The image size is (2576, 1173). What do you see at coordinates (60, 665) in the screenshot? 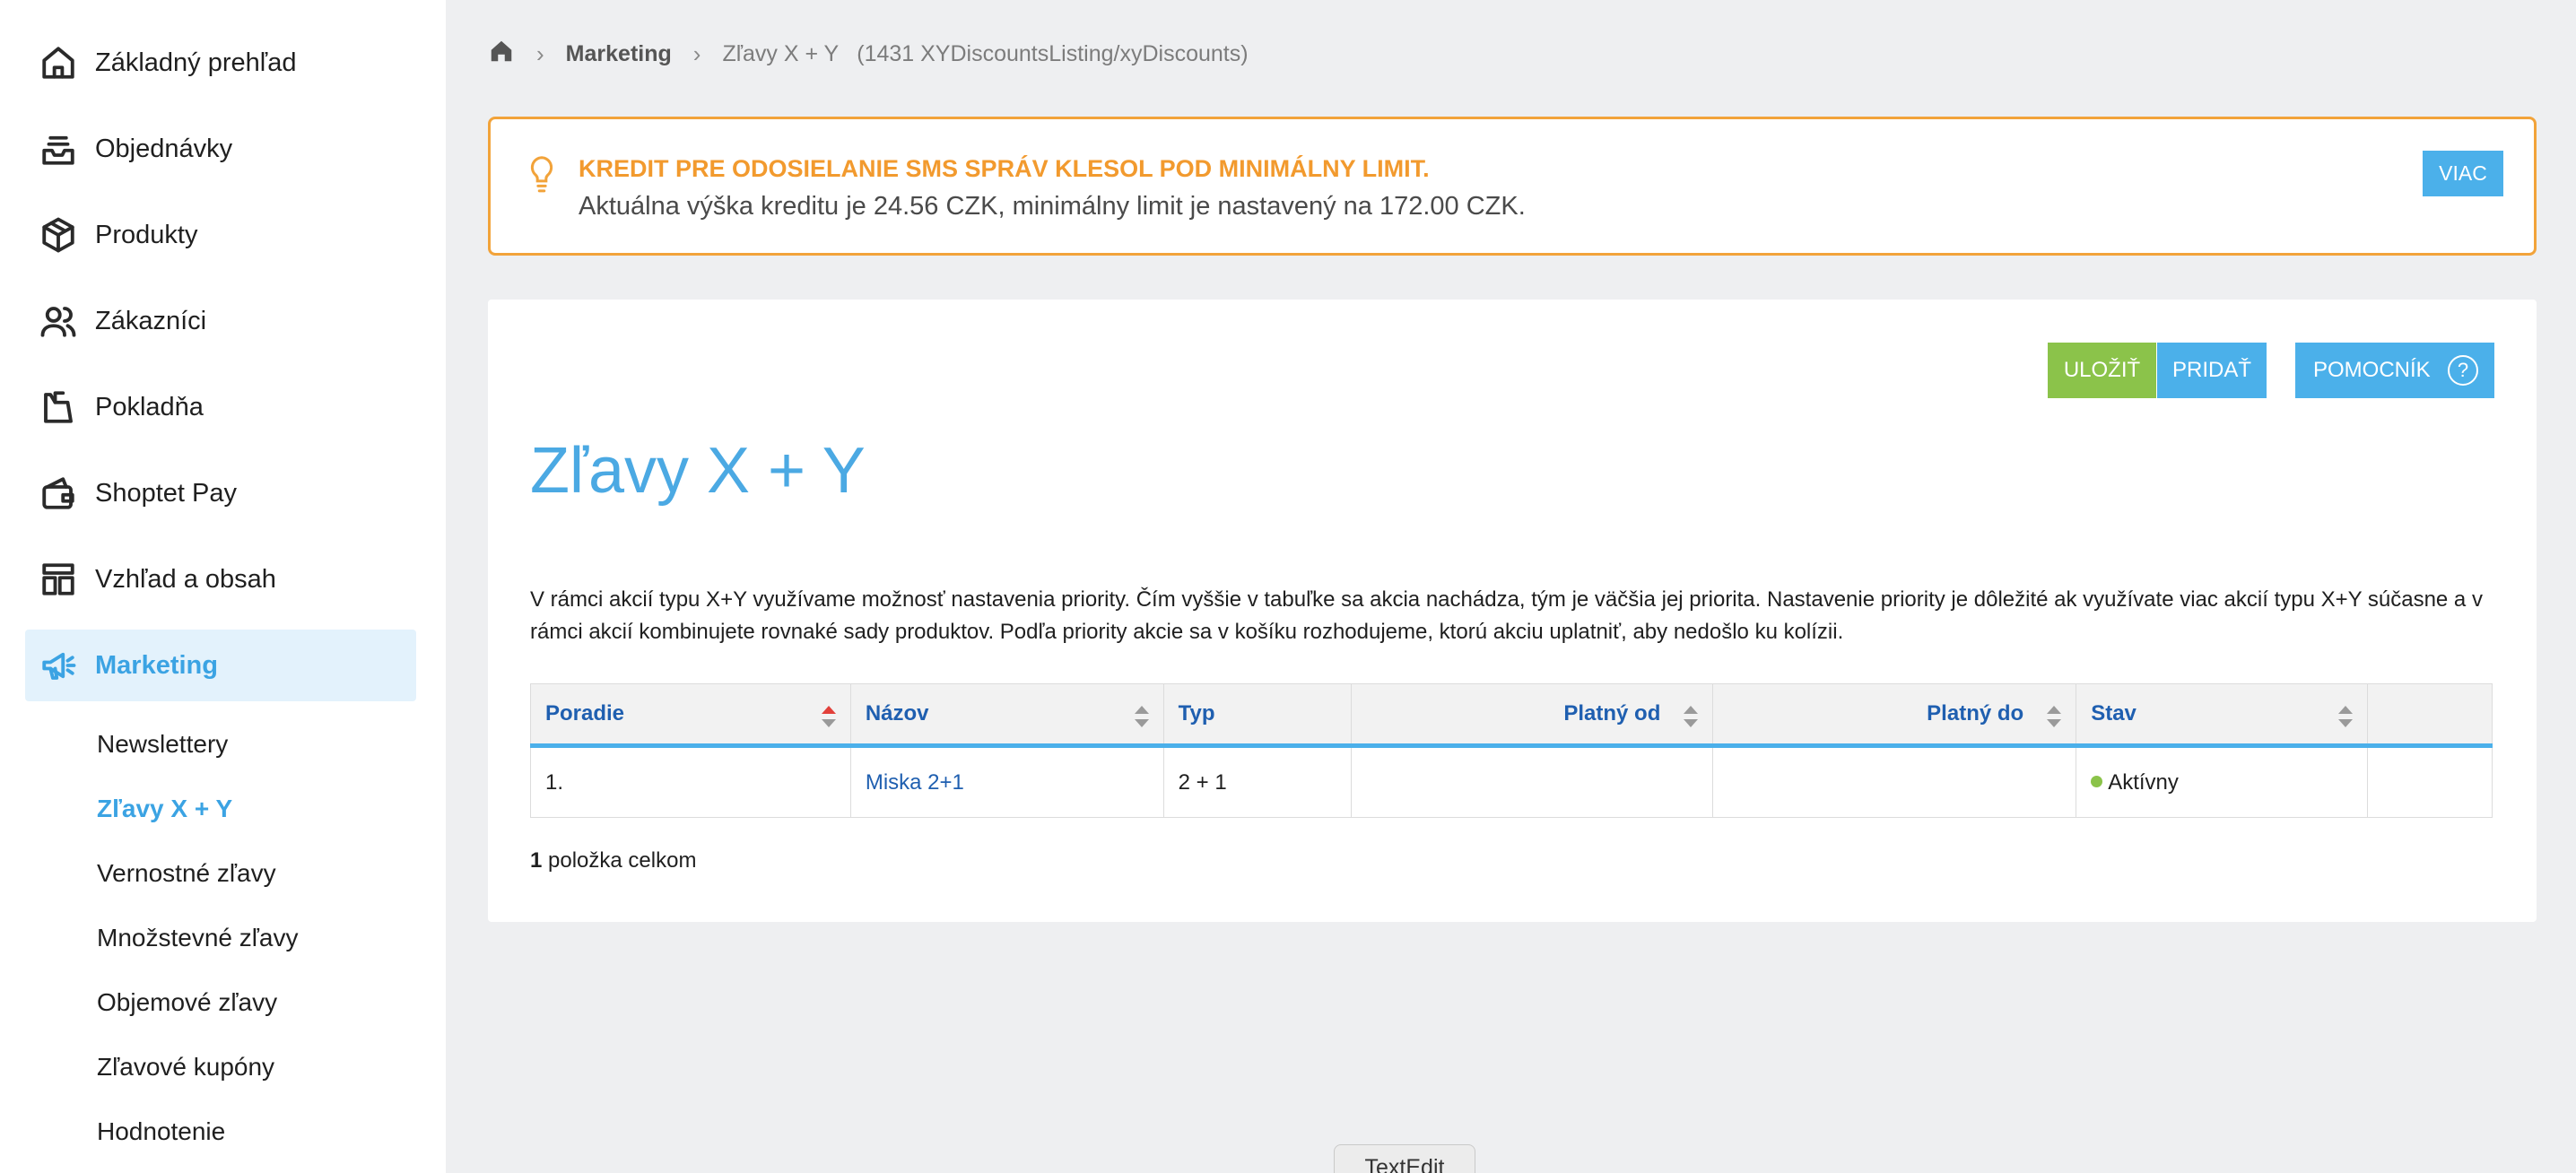
I see `megaphone-icon` at bounding box center [60, 665].